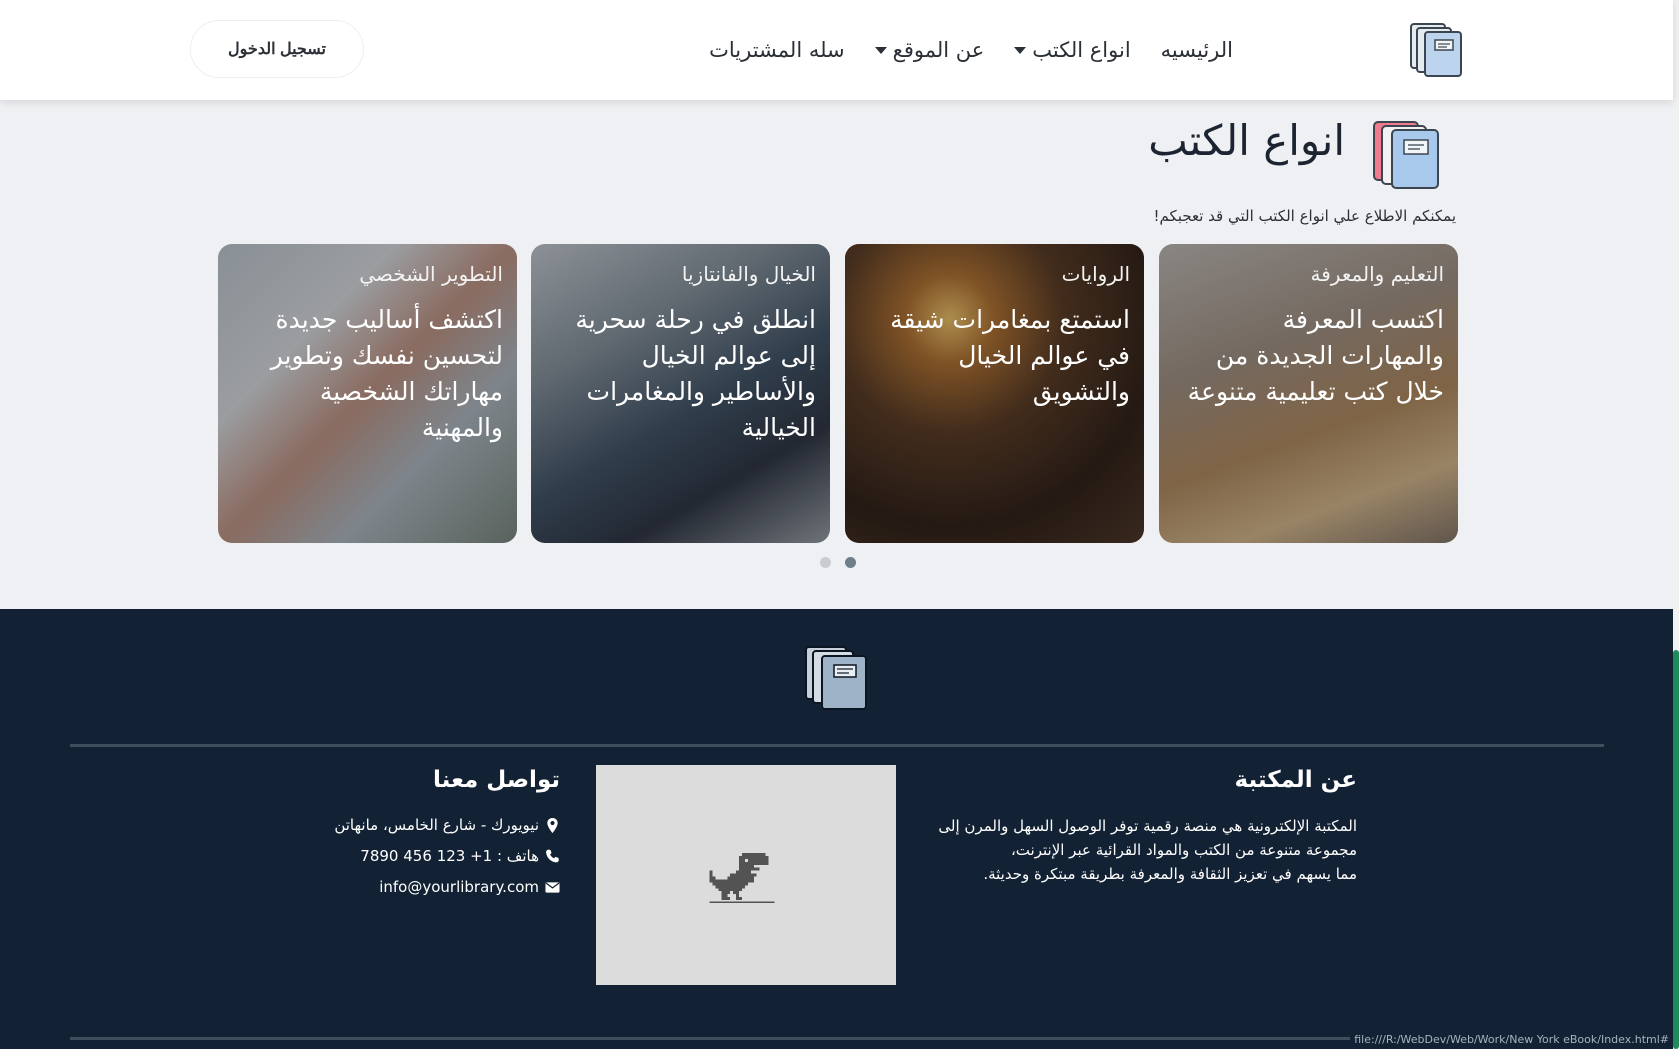 The width and height of the screenshot is (1679, 1049). I want to click on carousel-dot-active, so click(850, 562).